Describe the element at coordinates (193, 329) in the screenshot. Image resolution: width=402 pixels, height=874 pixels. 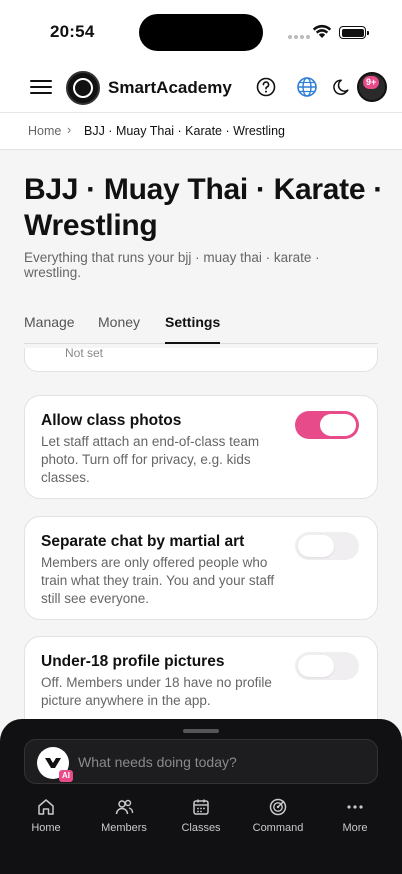
I see `tab-settings: Settings` at that location.